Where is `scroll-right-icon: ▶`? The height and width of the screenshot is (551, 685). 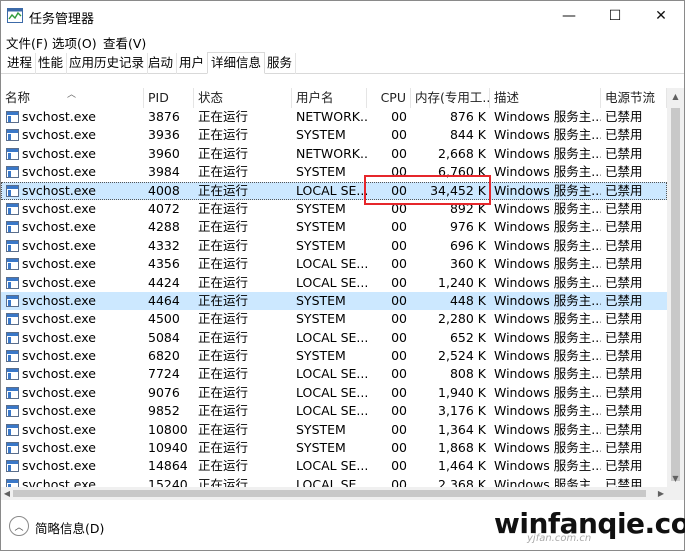 scroll-right-icon: ▶ is located at coordinates (661, 493).